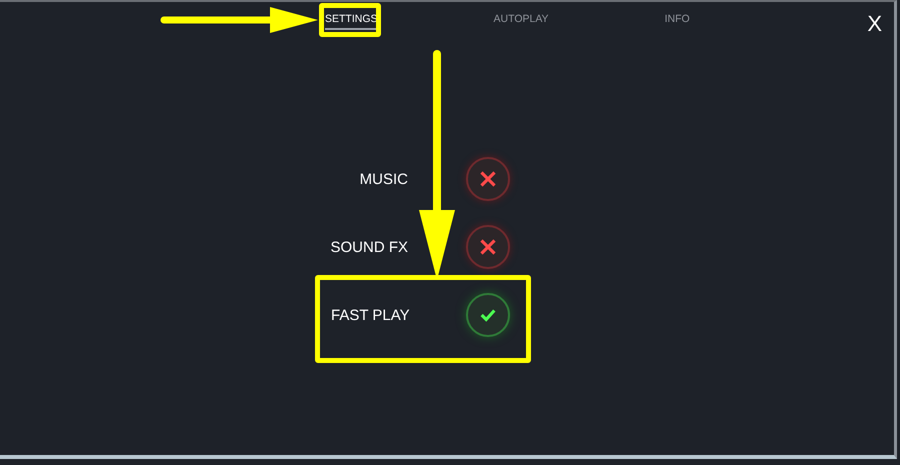  Describe the element at coordinates (521, 20) in the screenshot. I see `tab: AUTOPLAY` at that location.